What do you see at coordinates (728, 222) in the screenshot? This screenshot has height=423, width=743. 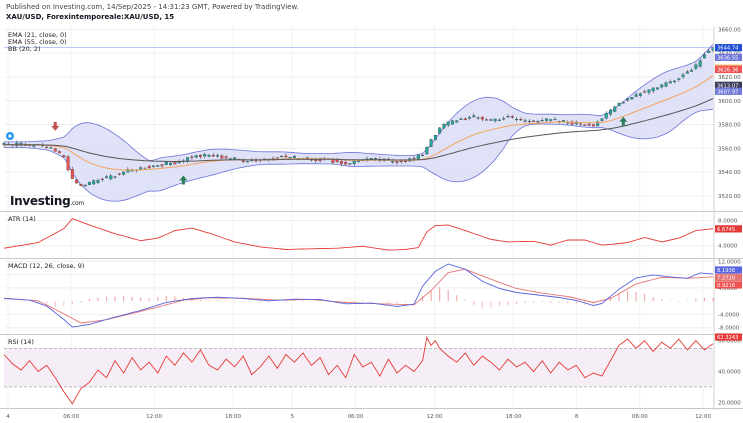 I see `atr-y-tick-label: 8.0000` at bounding box center [728, 222].